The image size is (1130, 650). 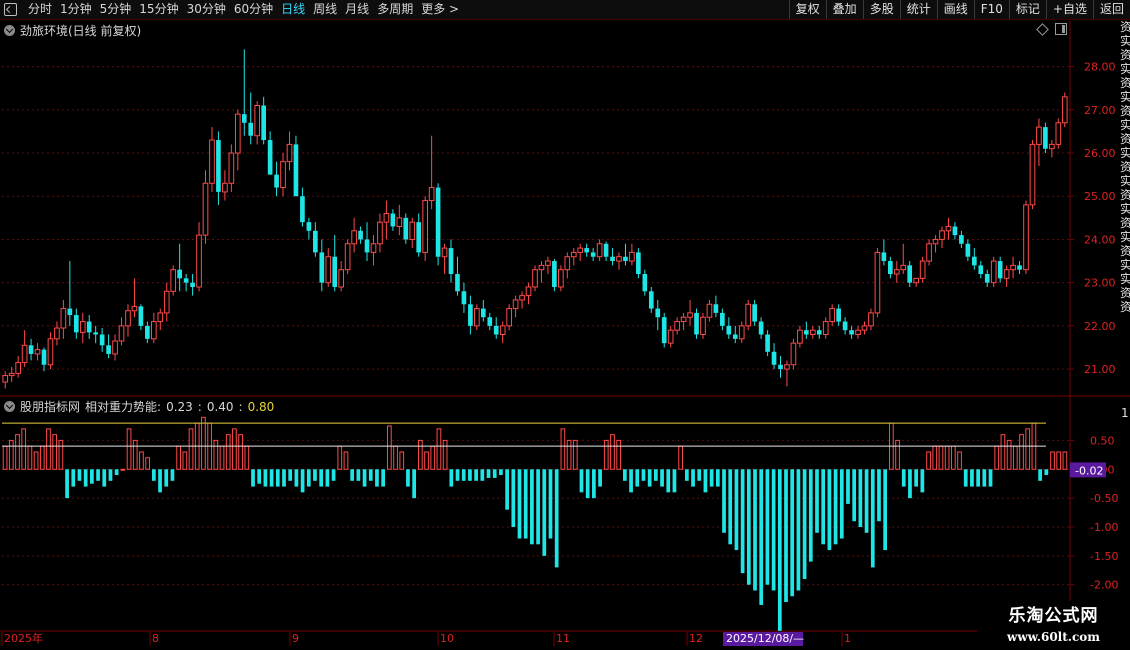 What do you see at coordinates (447, 638) in the screenshot?
I see `date-tick-label: 10` at bounding box center [447, 638].